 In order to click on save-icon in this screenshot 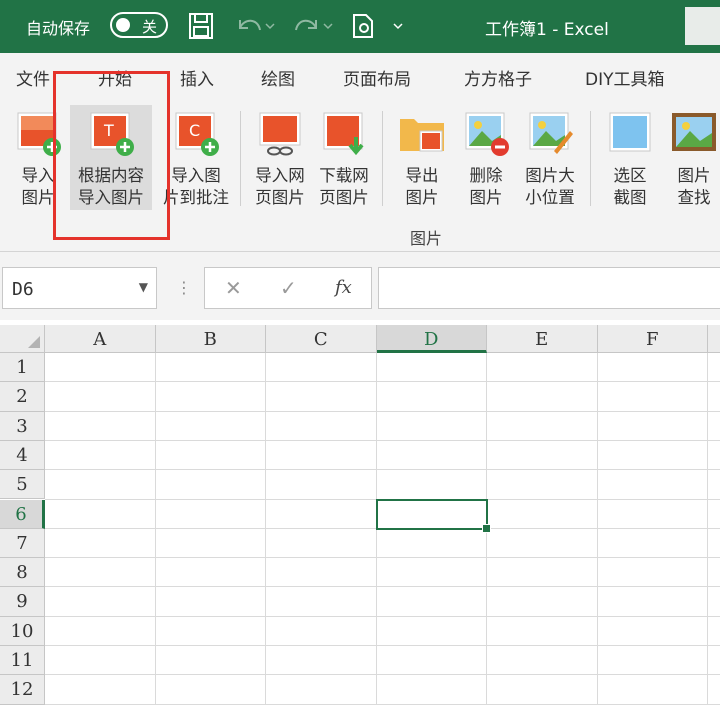, I will do `click(201, 26)`.